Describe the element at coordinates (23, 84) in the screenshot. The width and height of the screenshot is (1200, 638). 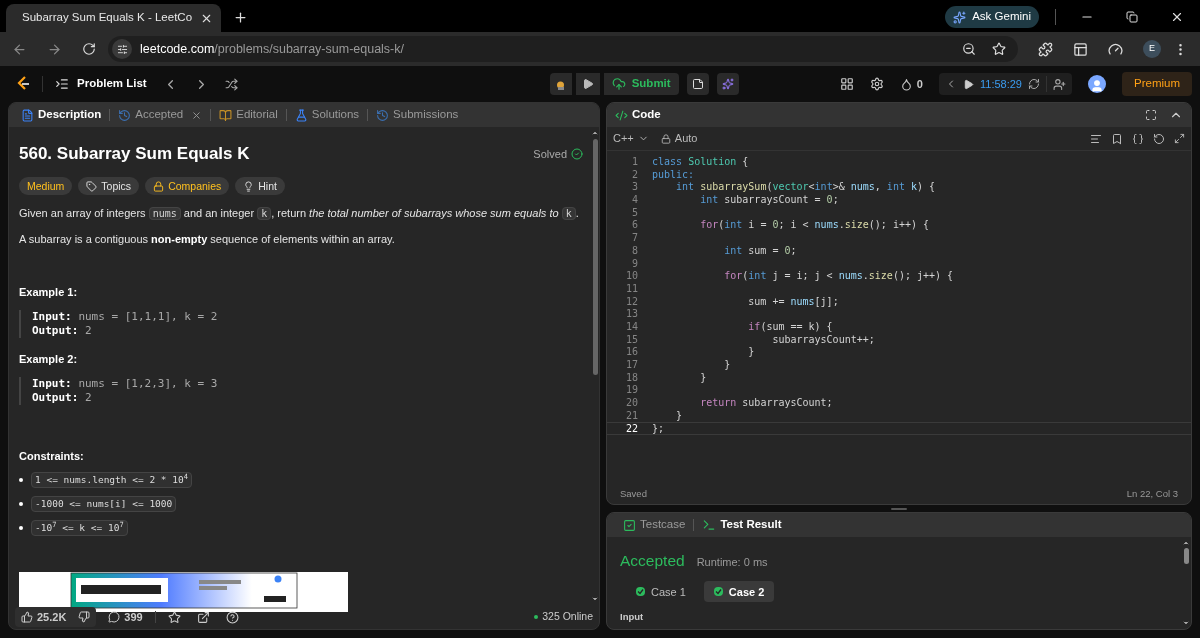
I see `logo-icon` at that location.